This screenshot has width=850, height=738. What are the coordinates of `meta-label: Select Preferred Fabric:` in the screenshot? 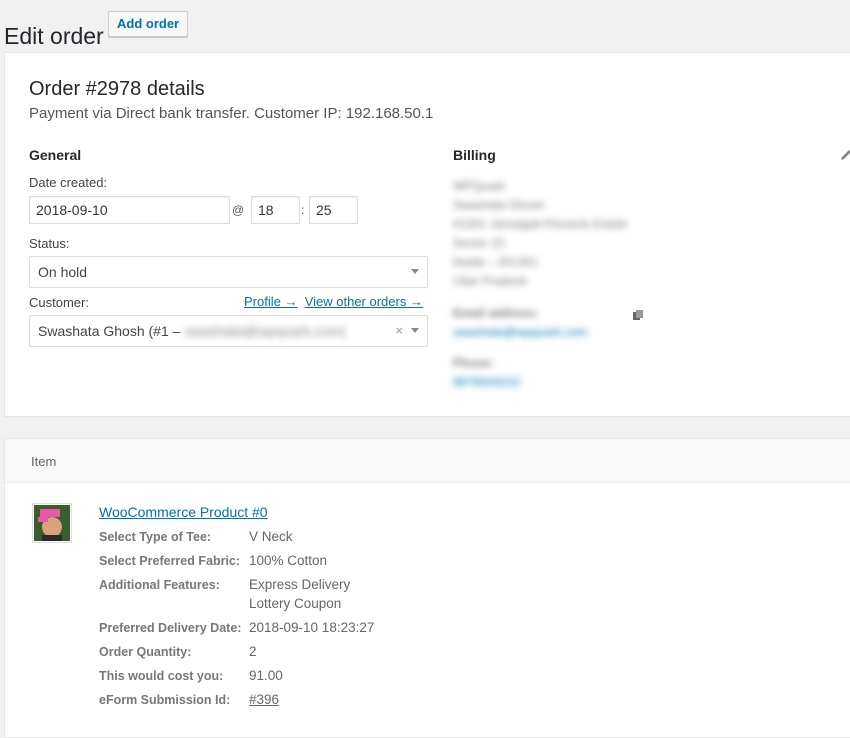 It's located at (170, 561).